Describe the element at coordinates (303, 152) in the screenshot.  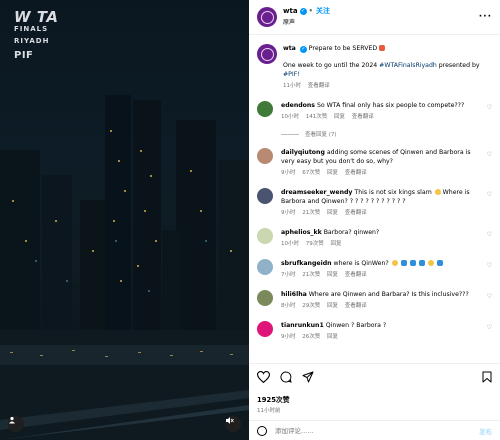
I see `comment-username: dailyqiutong` at that location.